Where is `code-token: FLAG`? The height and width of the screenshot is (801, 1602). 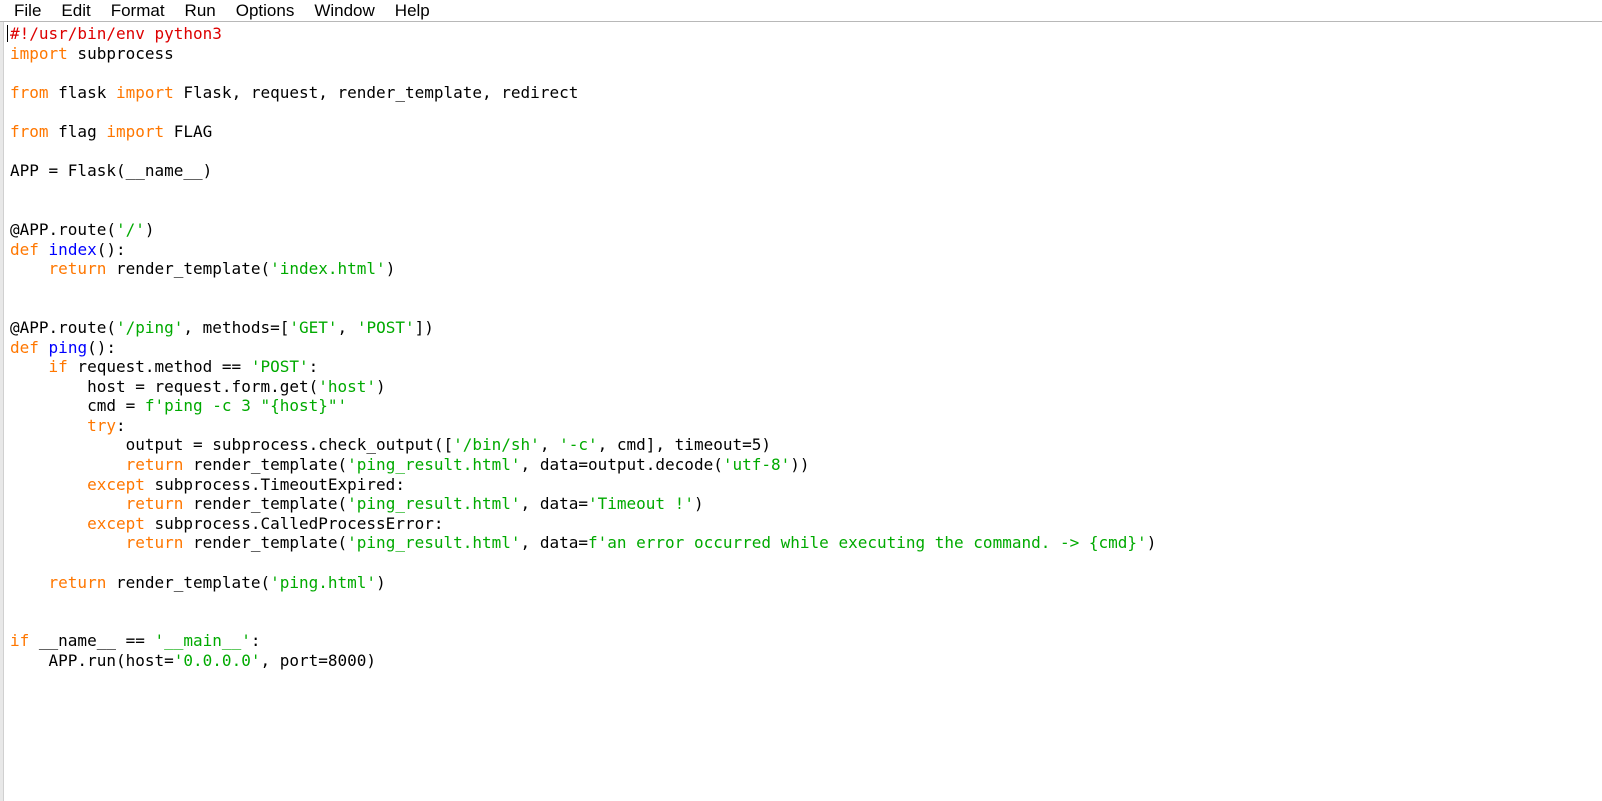
code-token: FLAG is located at coordinates (188, 131).